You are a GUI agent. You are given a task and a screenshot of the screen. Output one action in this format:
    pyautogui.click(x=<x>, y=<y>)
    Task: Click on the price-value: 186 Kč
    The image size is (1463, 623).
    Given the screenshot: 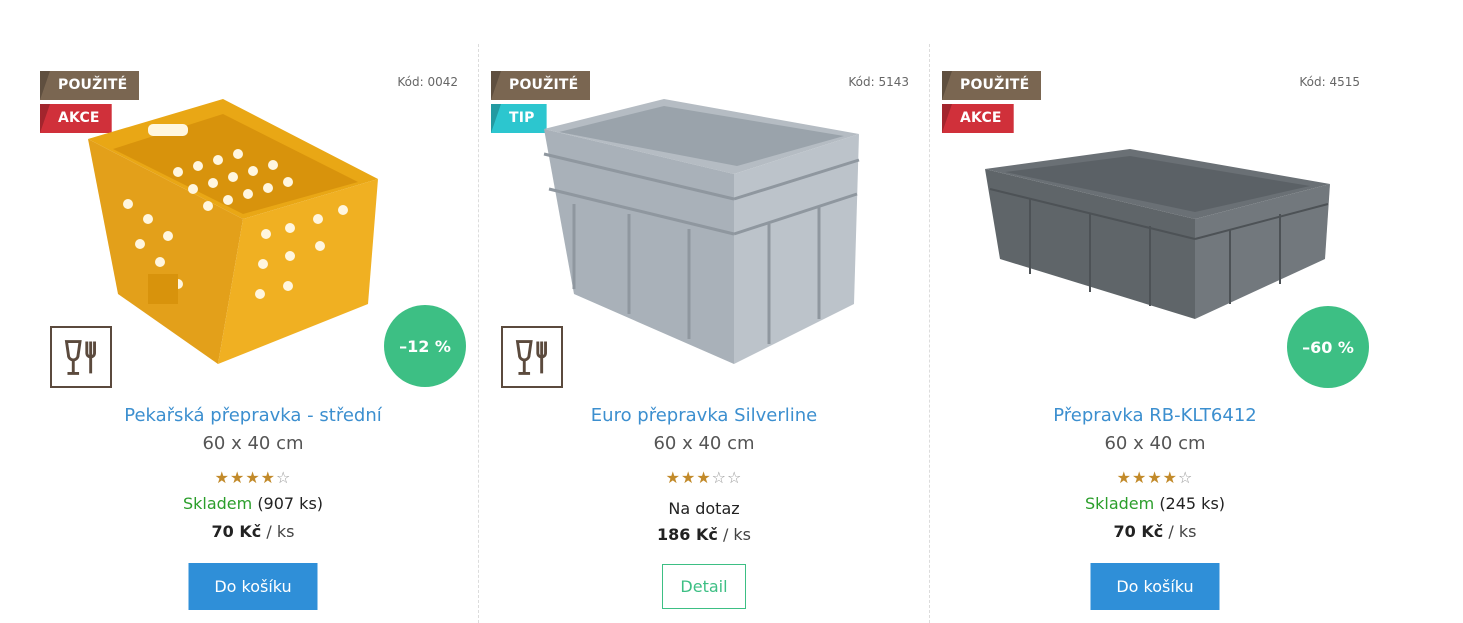 What is the action you would take?
    pyautogui.click(x=687, y=534)
    